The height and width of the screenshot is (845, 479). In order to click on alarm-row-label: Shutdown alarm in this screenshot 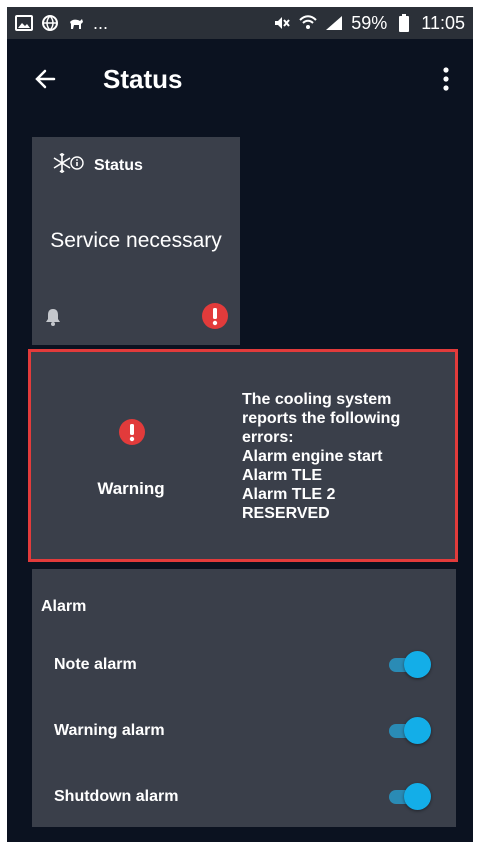, I will do `click(116, 796)`.